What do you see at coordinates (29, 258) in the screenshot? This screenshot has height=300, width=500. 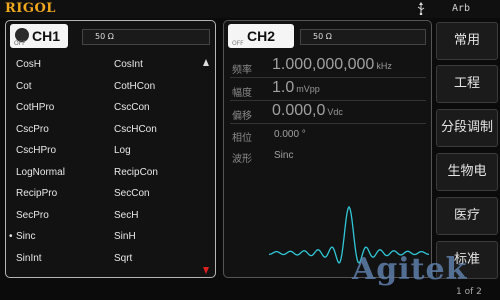 I see `waveform-option: SinInt` at bounding box center [29, 258].